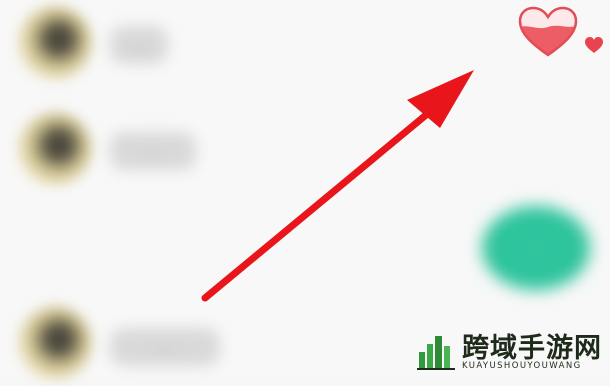 The width and height of the screenshot is (610, 386). I want to click on watermark-subtitle: KUAYUSHOUYOUWANG, so click(522, 366).